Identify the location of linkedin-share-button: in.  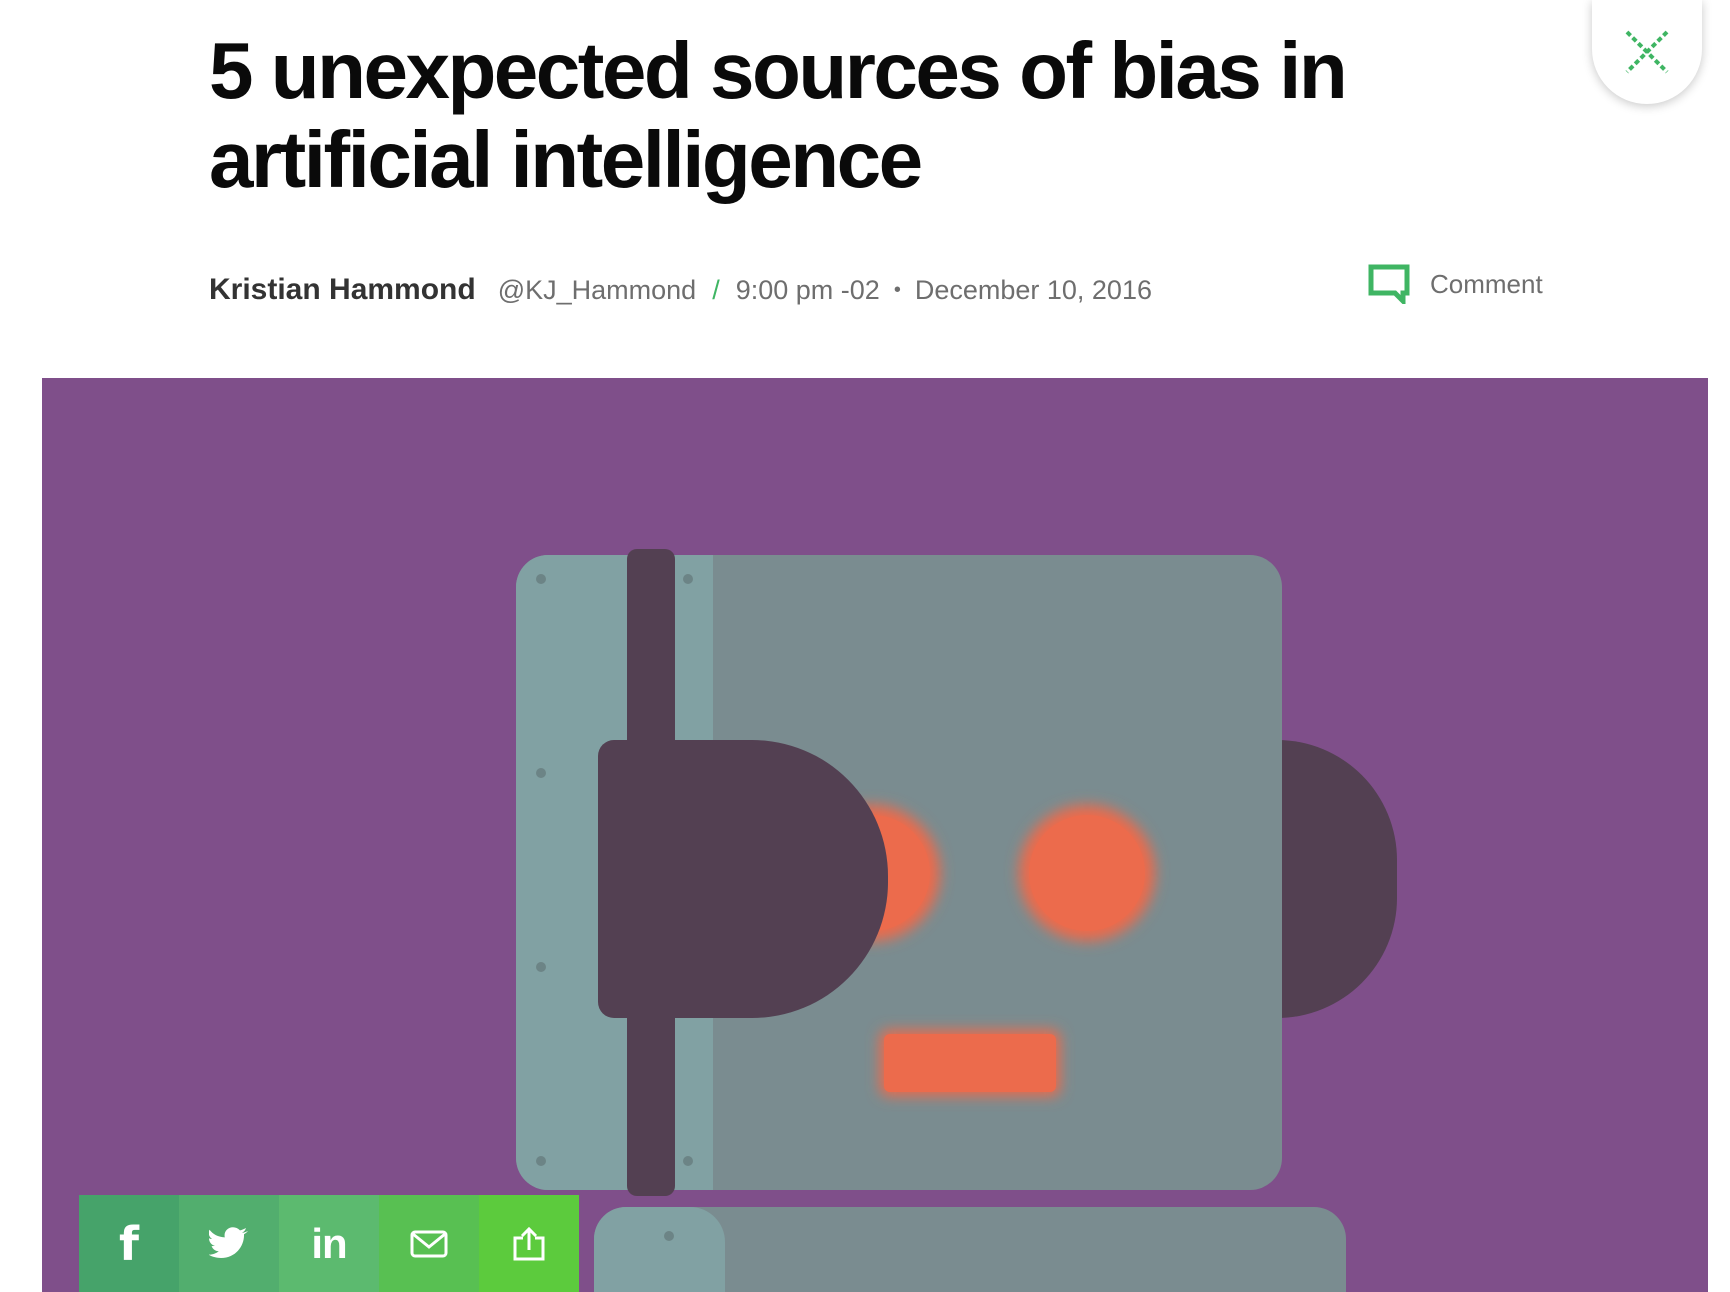
(329, 1243).